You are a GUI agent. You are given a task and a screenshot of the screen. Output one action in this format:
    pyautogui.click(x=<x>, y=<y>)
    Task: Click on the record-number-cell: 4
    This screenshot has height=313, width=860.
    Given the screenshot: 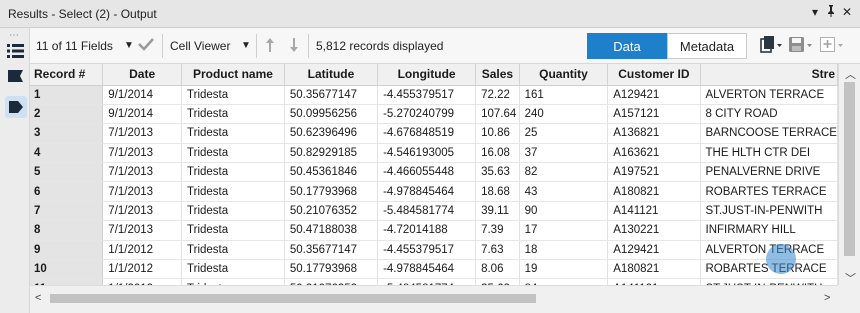 What is the action you would take?
    pyautogui.click(x=67, y=153)
    